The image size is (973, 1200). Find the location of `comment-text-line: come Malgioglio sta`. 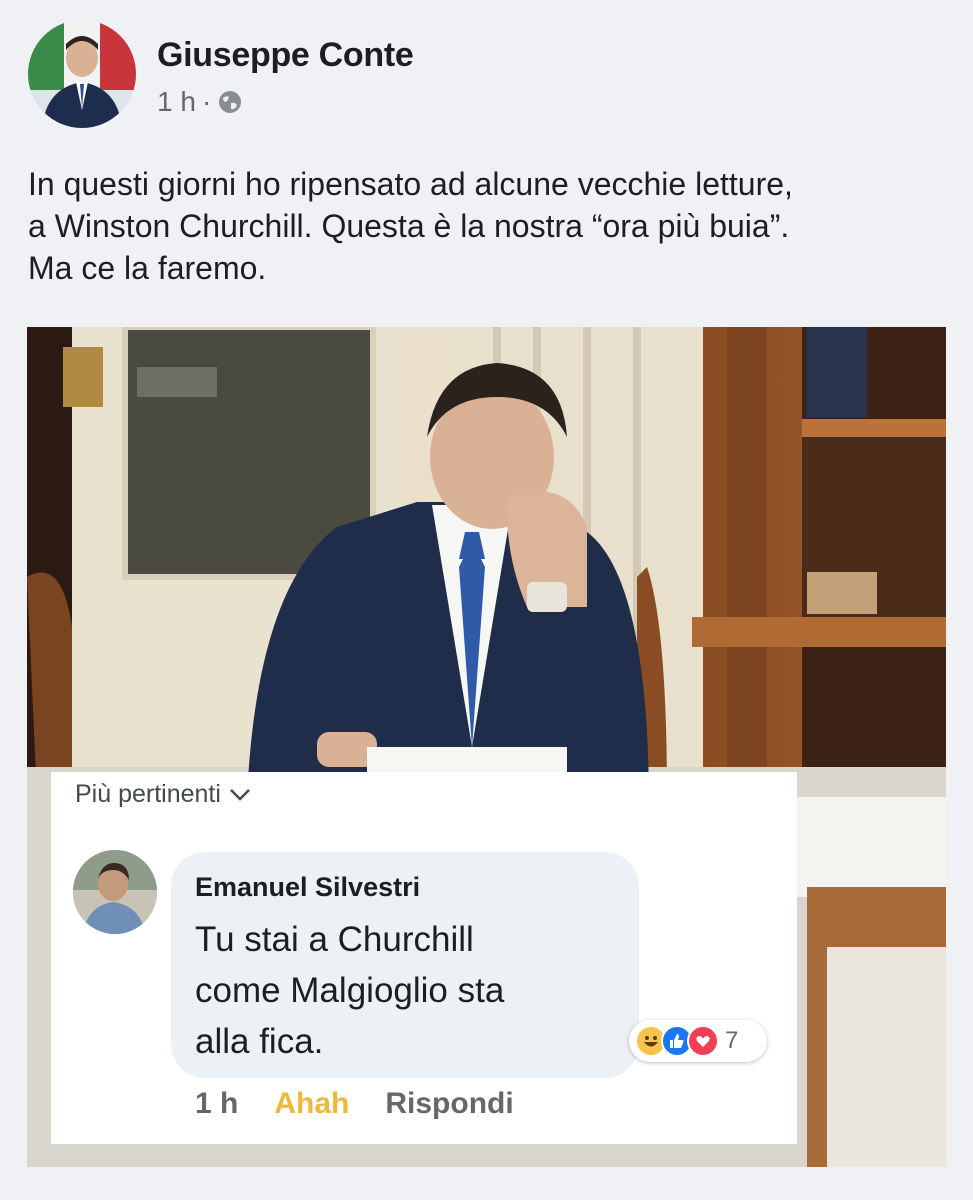

comment-text-line: come Malgioglio sta is located at coordinates (350, 990).